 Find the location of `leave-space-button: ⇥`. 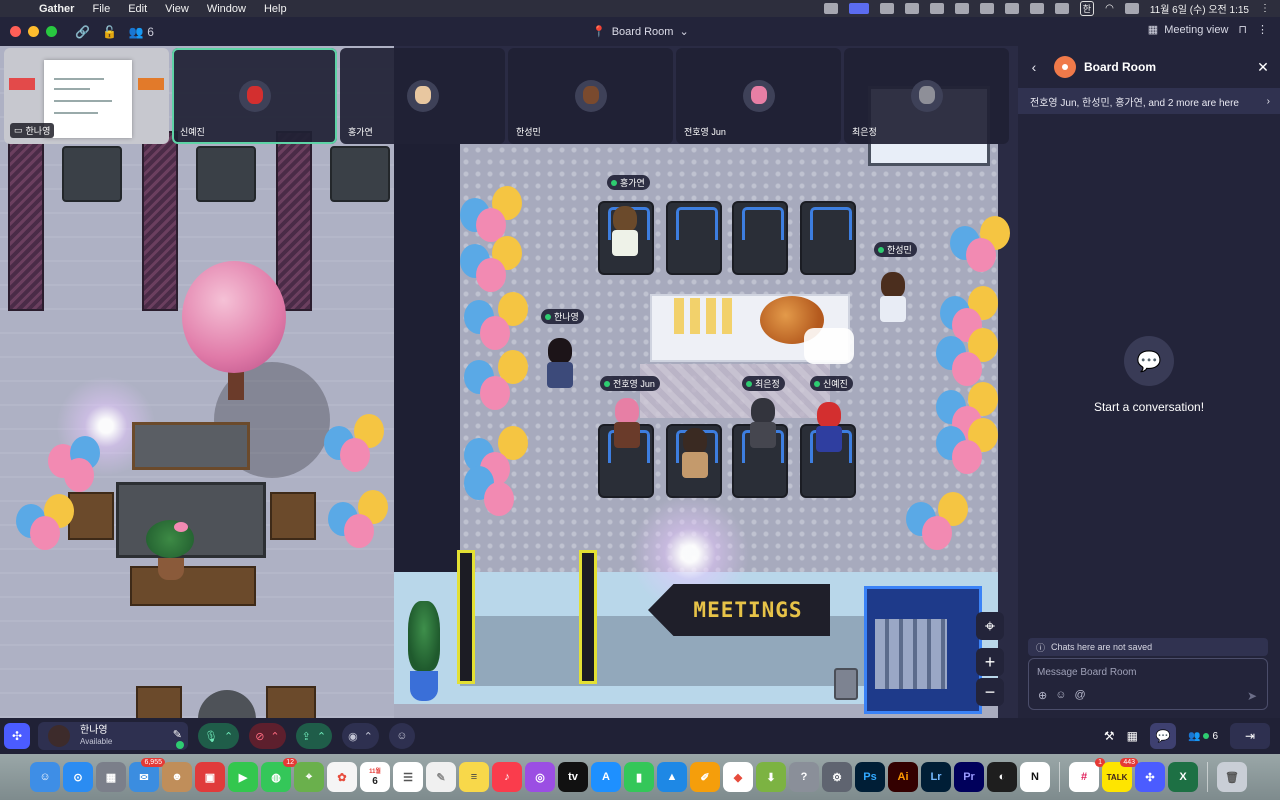

leave-space-button: ⇥ is located at coordinates (1250, 736).